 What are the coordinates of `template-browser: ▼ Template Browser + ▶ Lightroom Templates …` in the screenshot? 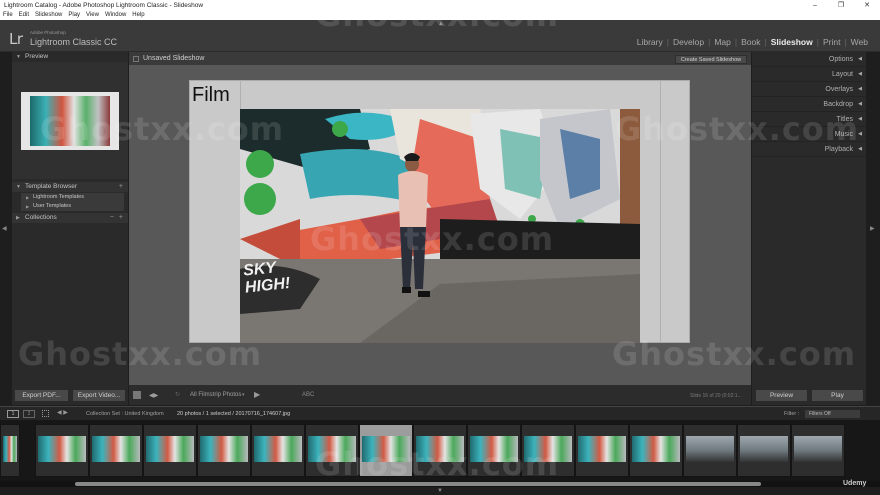 It's located at (70, 202).